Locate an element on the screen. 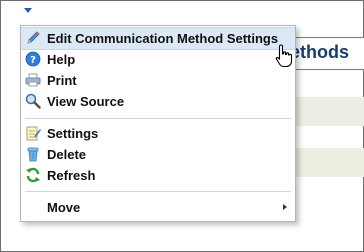 Image resolution: width=364 pixels, height=252 pixels. menu-item-label: Edit Communication Method Settings is located at coordinates (163, 38).